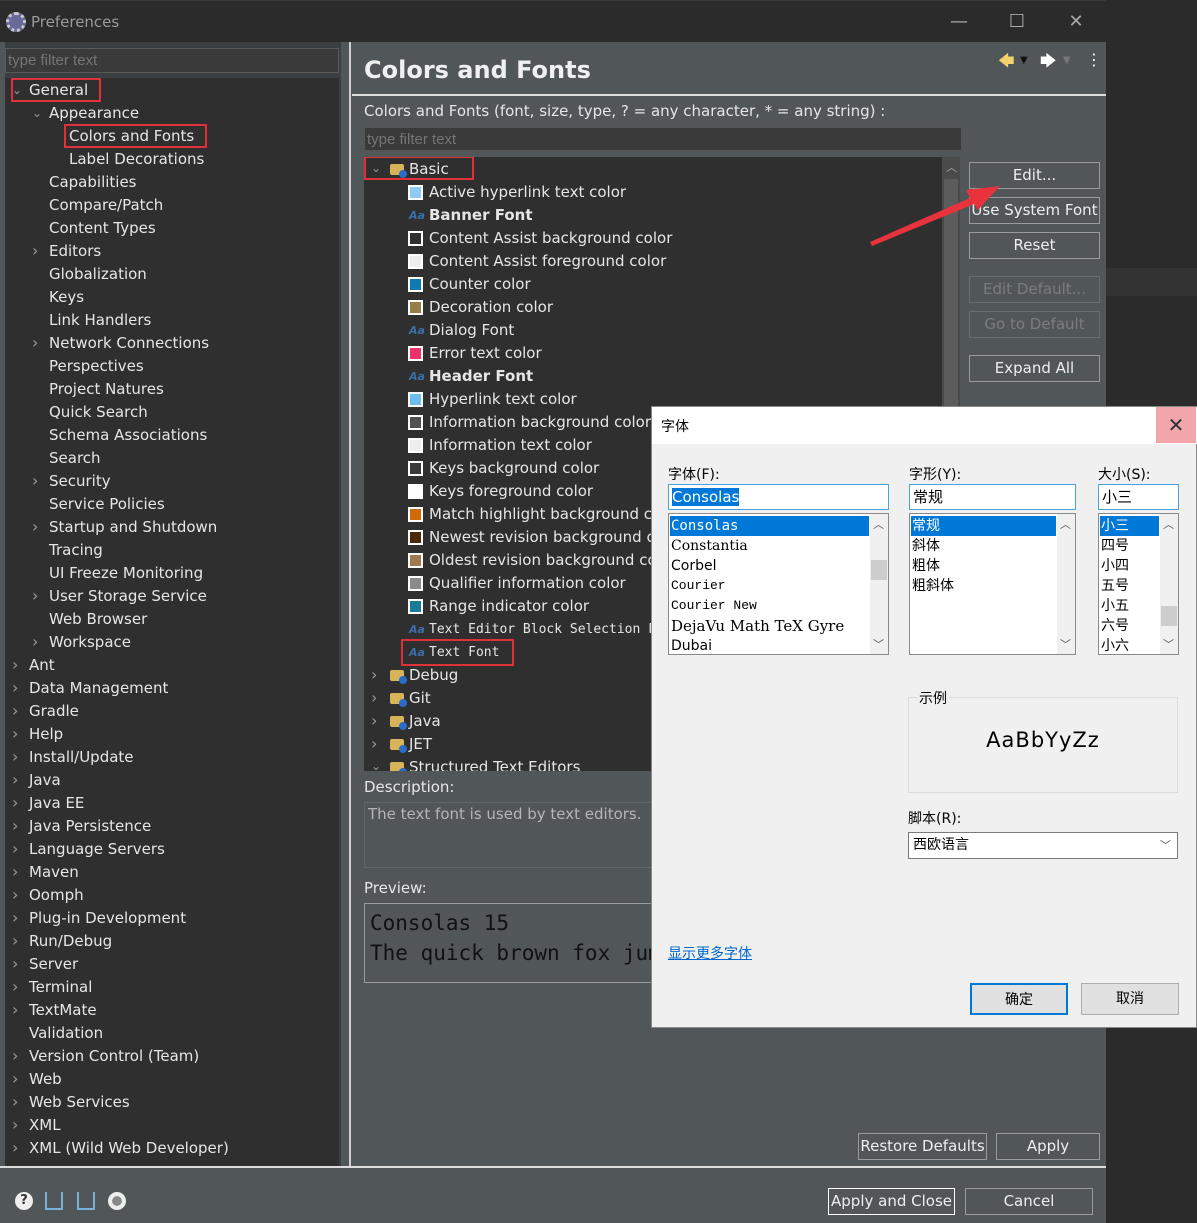 Image resolution: width=1197 pixels, height=1223 pixels. I want to click on list-option: 六号, so click(1129, 626).